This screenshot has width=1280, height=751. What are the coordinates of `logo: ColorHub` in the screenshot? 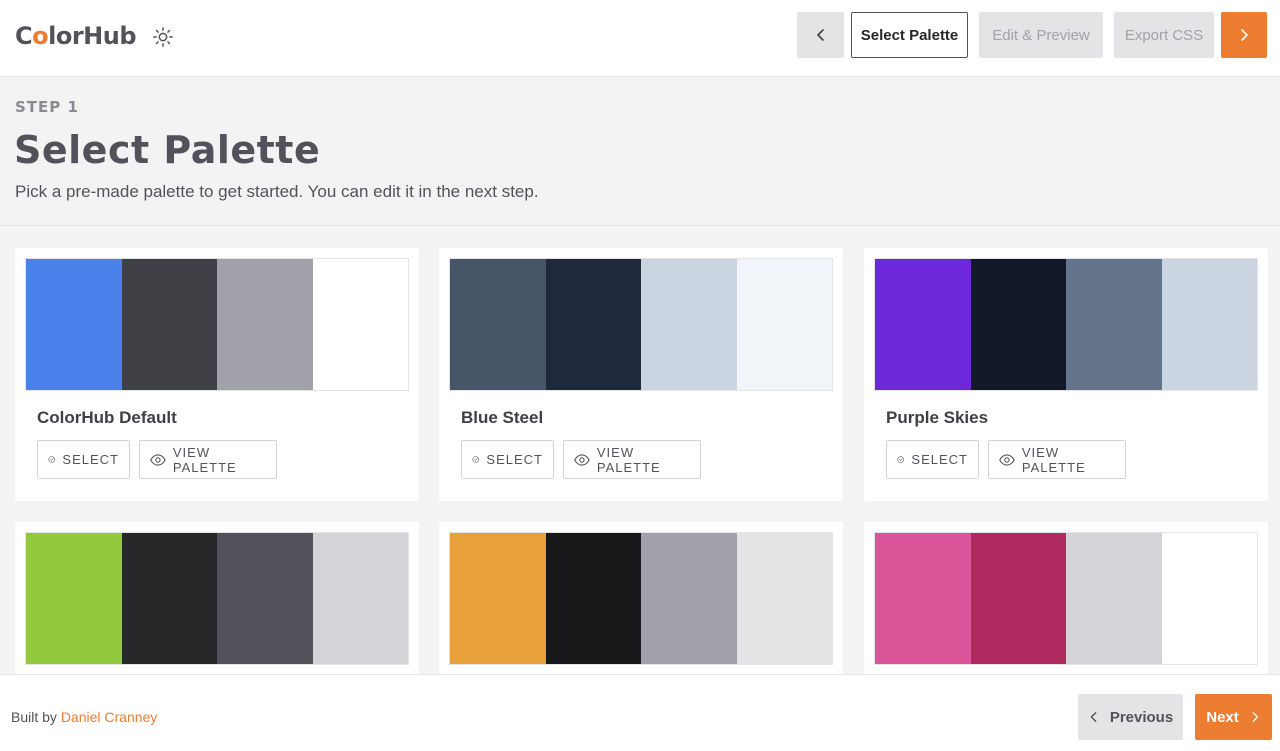 It's located at (76, 36).